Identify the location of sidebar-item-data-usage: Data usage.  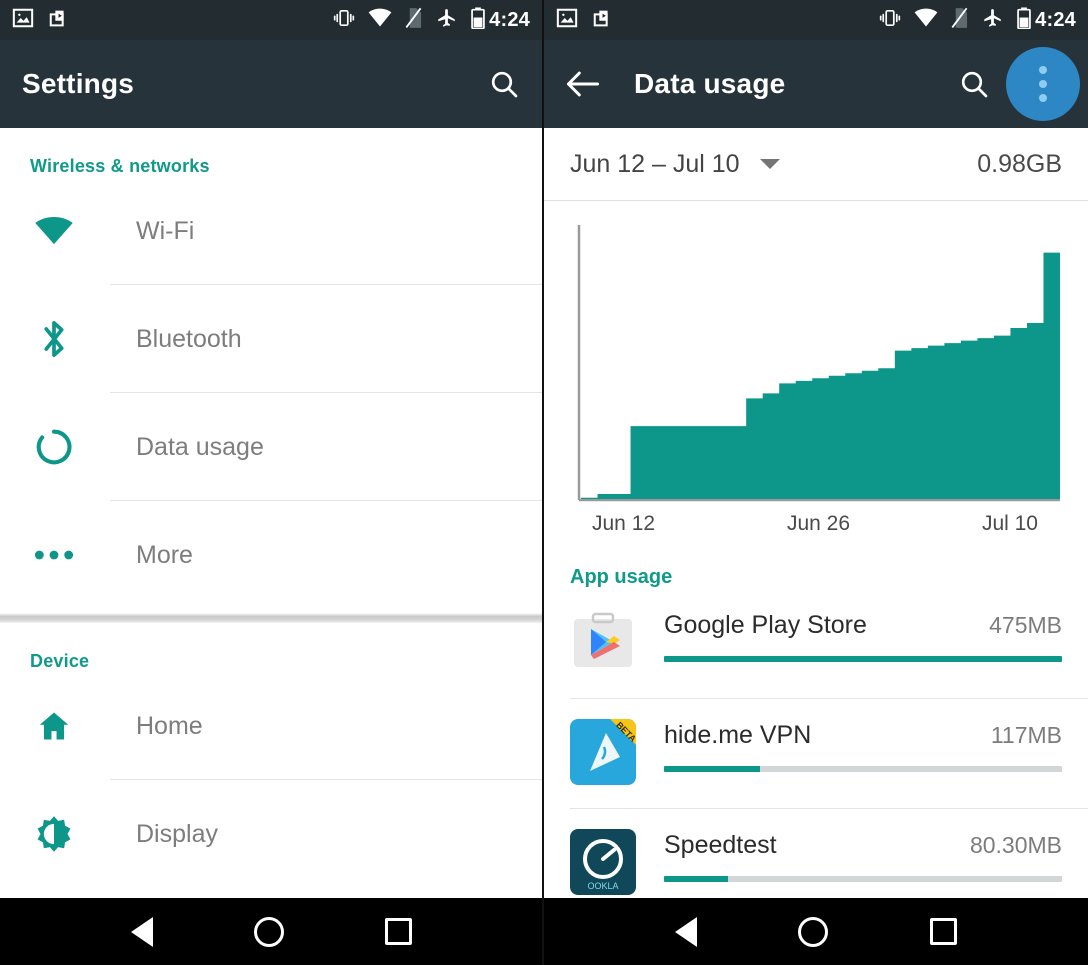
(271, 447).